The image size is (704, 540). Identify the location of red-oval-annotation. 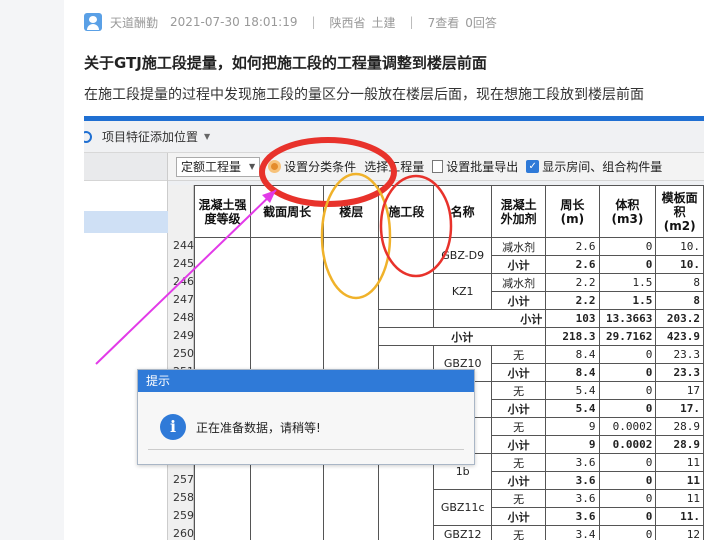
(416, 226).